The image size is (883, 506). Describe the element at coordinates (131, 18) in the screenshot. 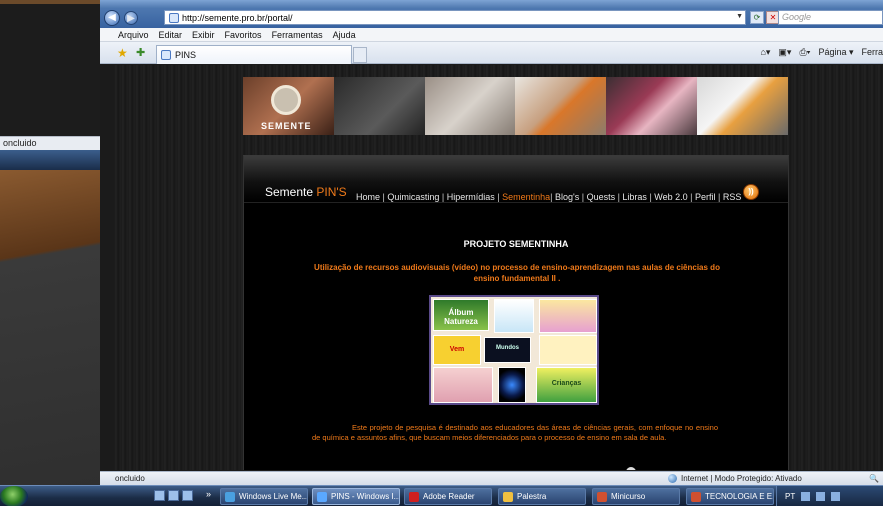

I see `forward-button: ▶` at that location.